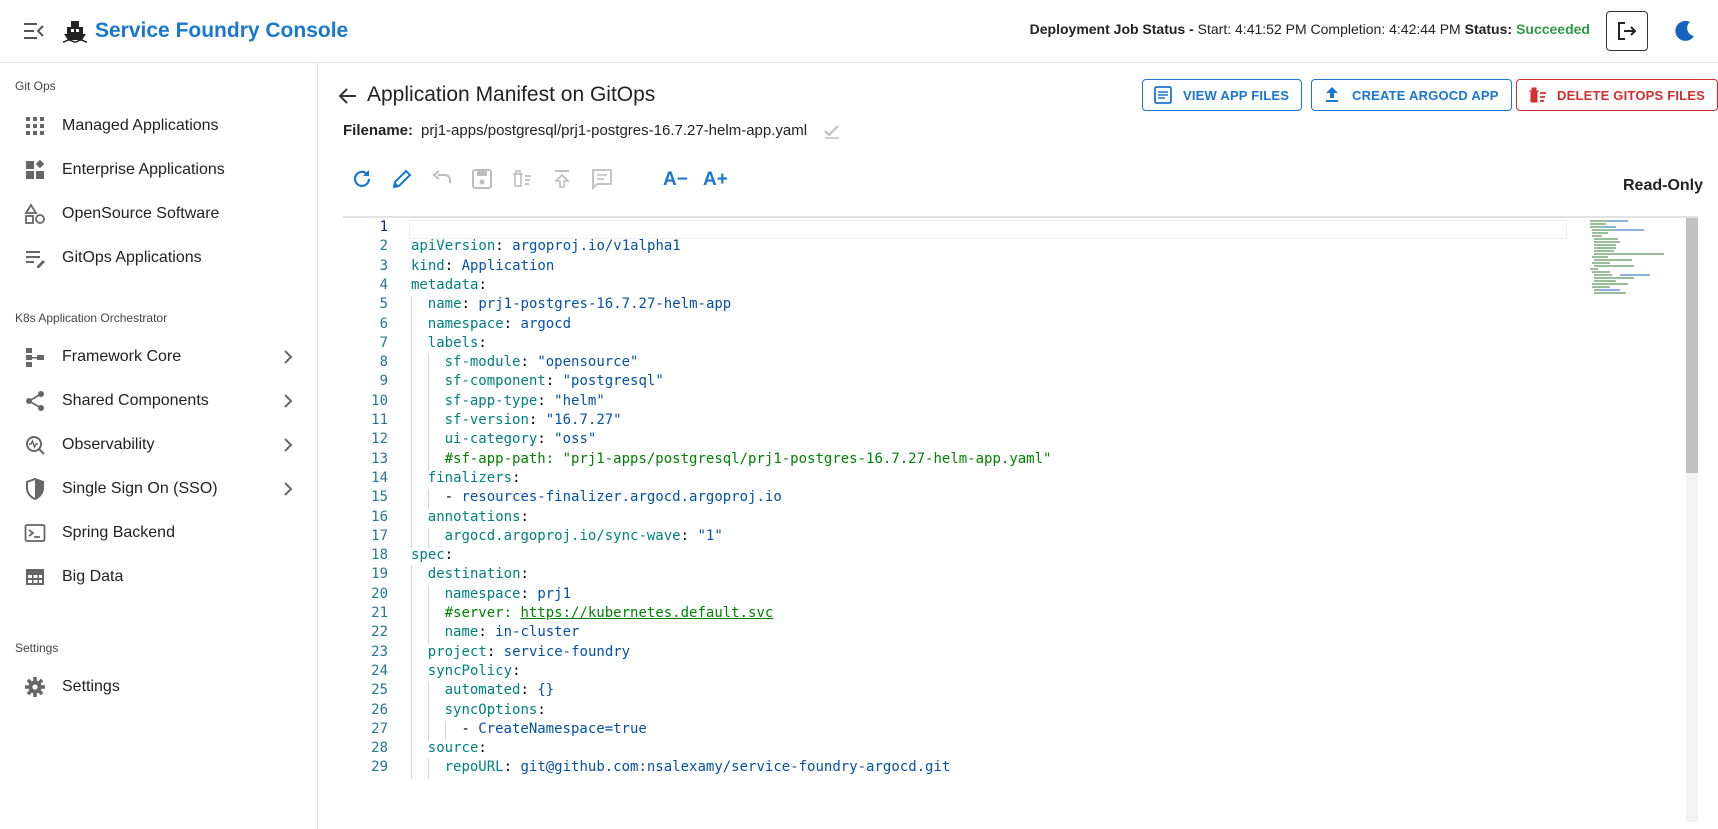 This screenshot has width=1718, height=829. I want to click on sidebar-item-opensource-software: OpenSource Software, so click(158, 214).